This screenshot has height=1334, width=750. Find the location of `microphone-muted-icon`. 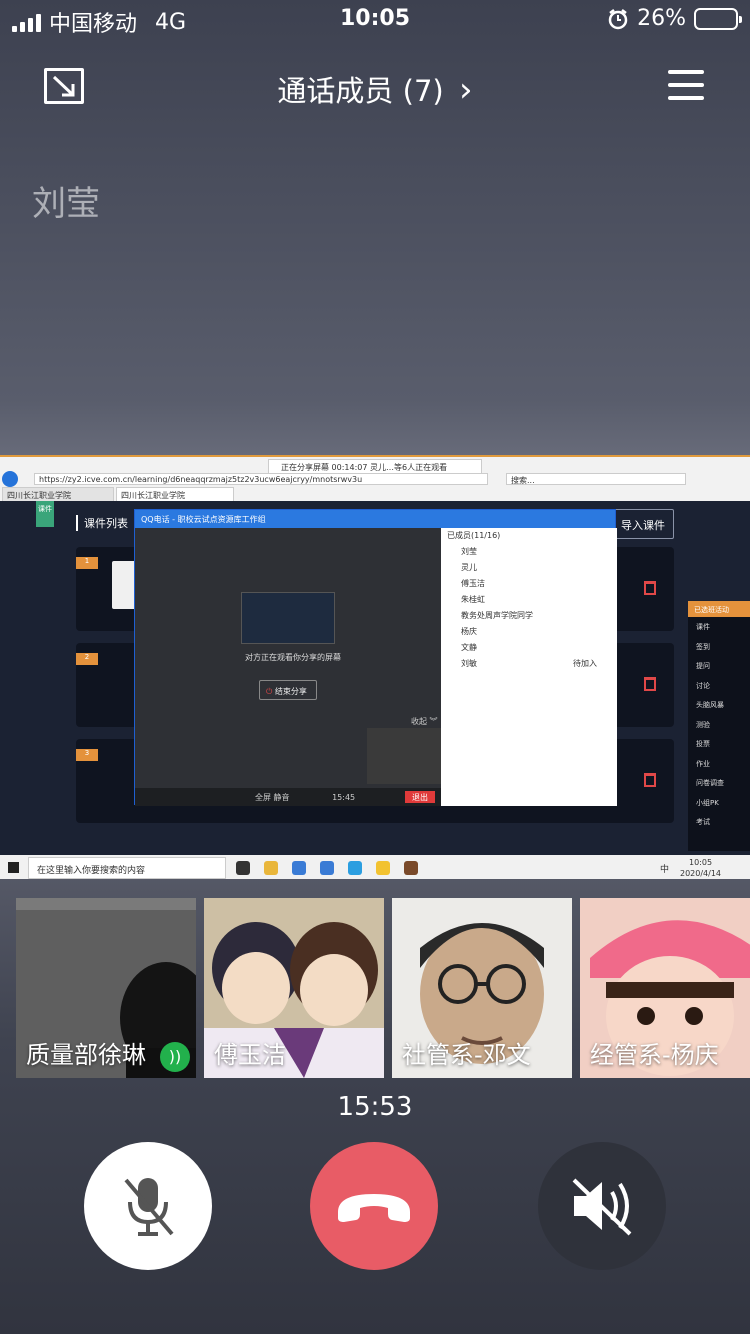

microphone-muted-icon is located at coordinates (149, 1207).